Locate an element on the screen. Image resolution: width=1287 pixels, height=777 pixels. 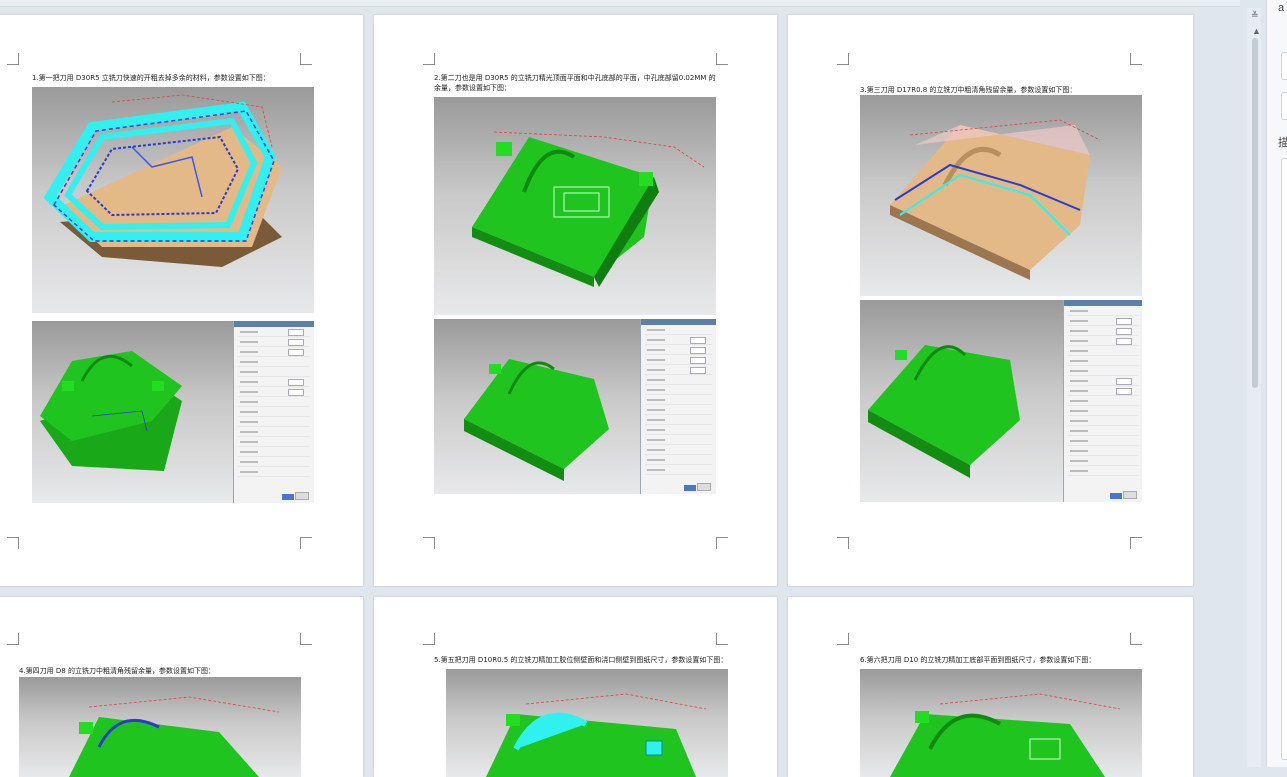
document-page-4: 4.第四刀用 D8 的立铣刀中粗清角残留余量，参数设置如下图： is located at coordinates (181, 687).